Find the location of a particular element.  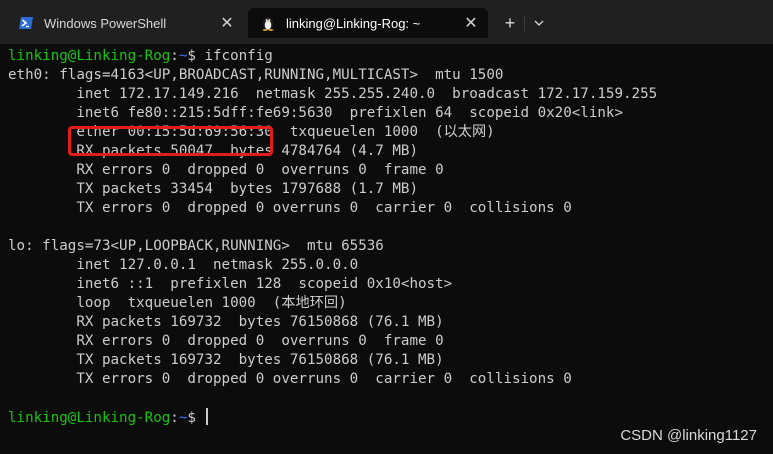

terminal-line-prompt: linking@Linking-Rog:~$ is located at coordinates (108, 417).